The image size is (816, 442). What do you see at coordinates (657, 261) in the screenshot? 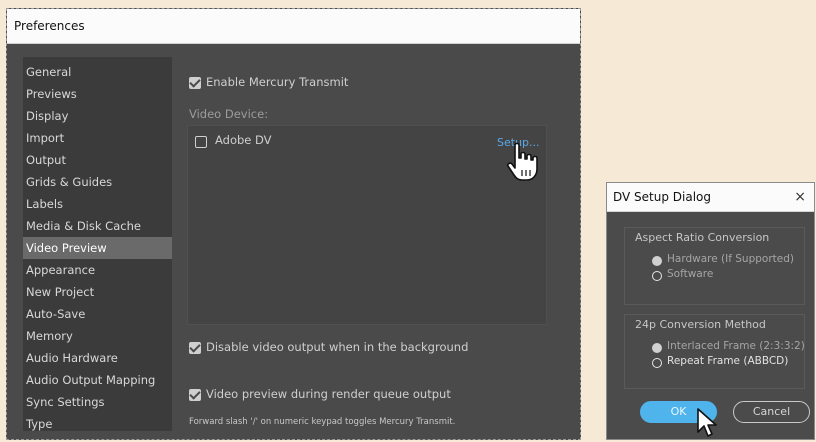
I see `hardware-radio` at bounding box center [657, 261].